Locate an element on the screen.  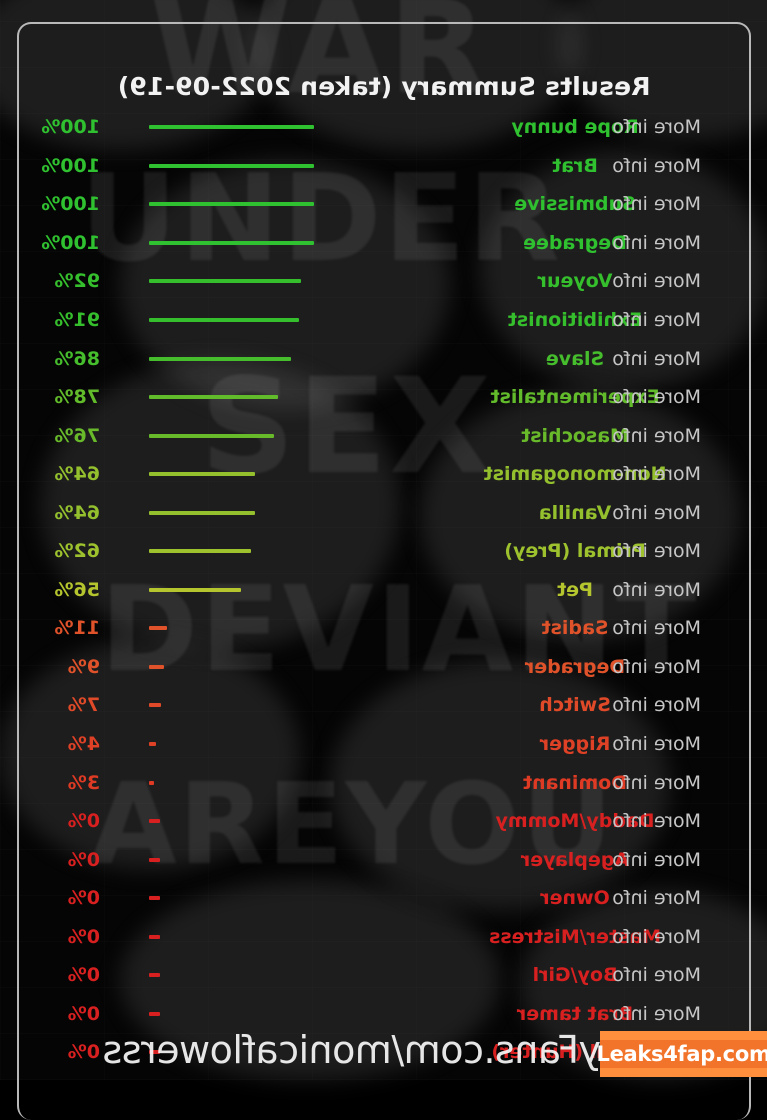
result-label: Brat is located at coordinates (575, 166).